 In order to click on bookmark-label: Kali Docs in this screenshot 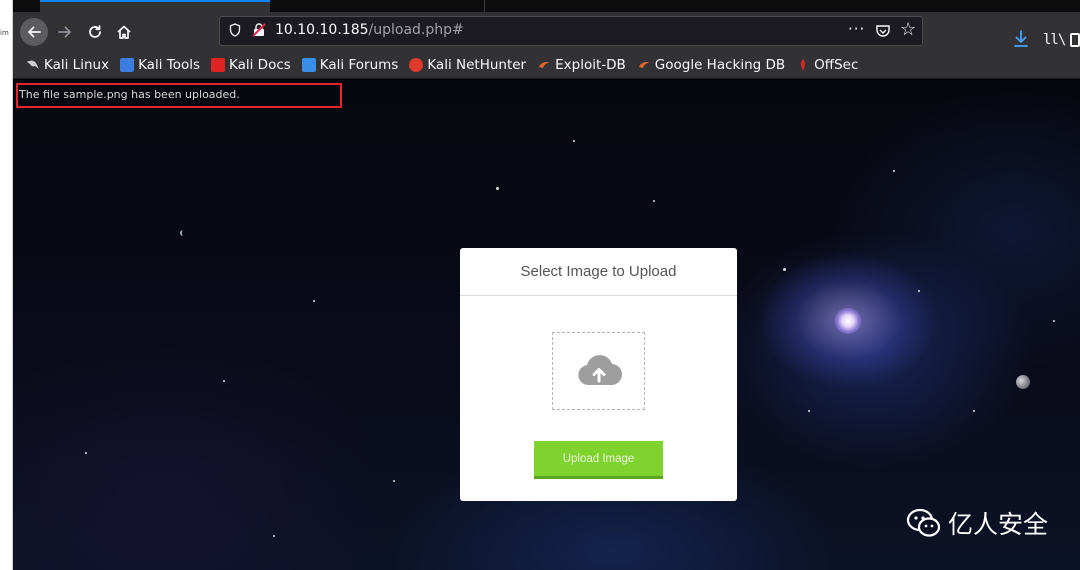, I will do `click(260, 65)`.